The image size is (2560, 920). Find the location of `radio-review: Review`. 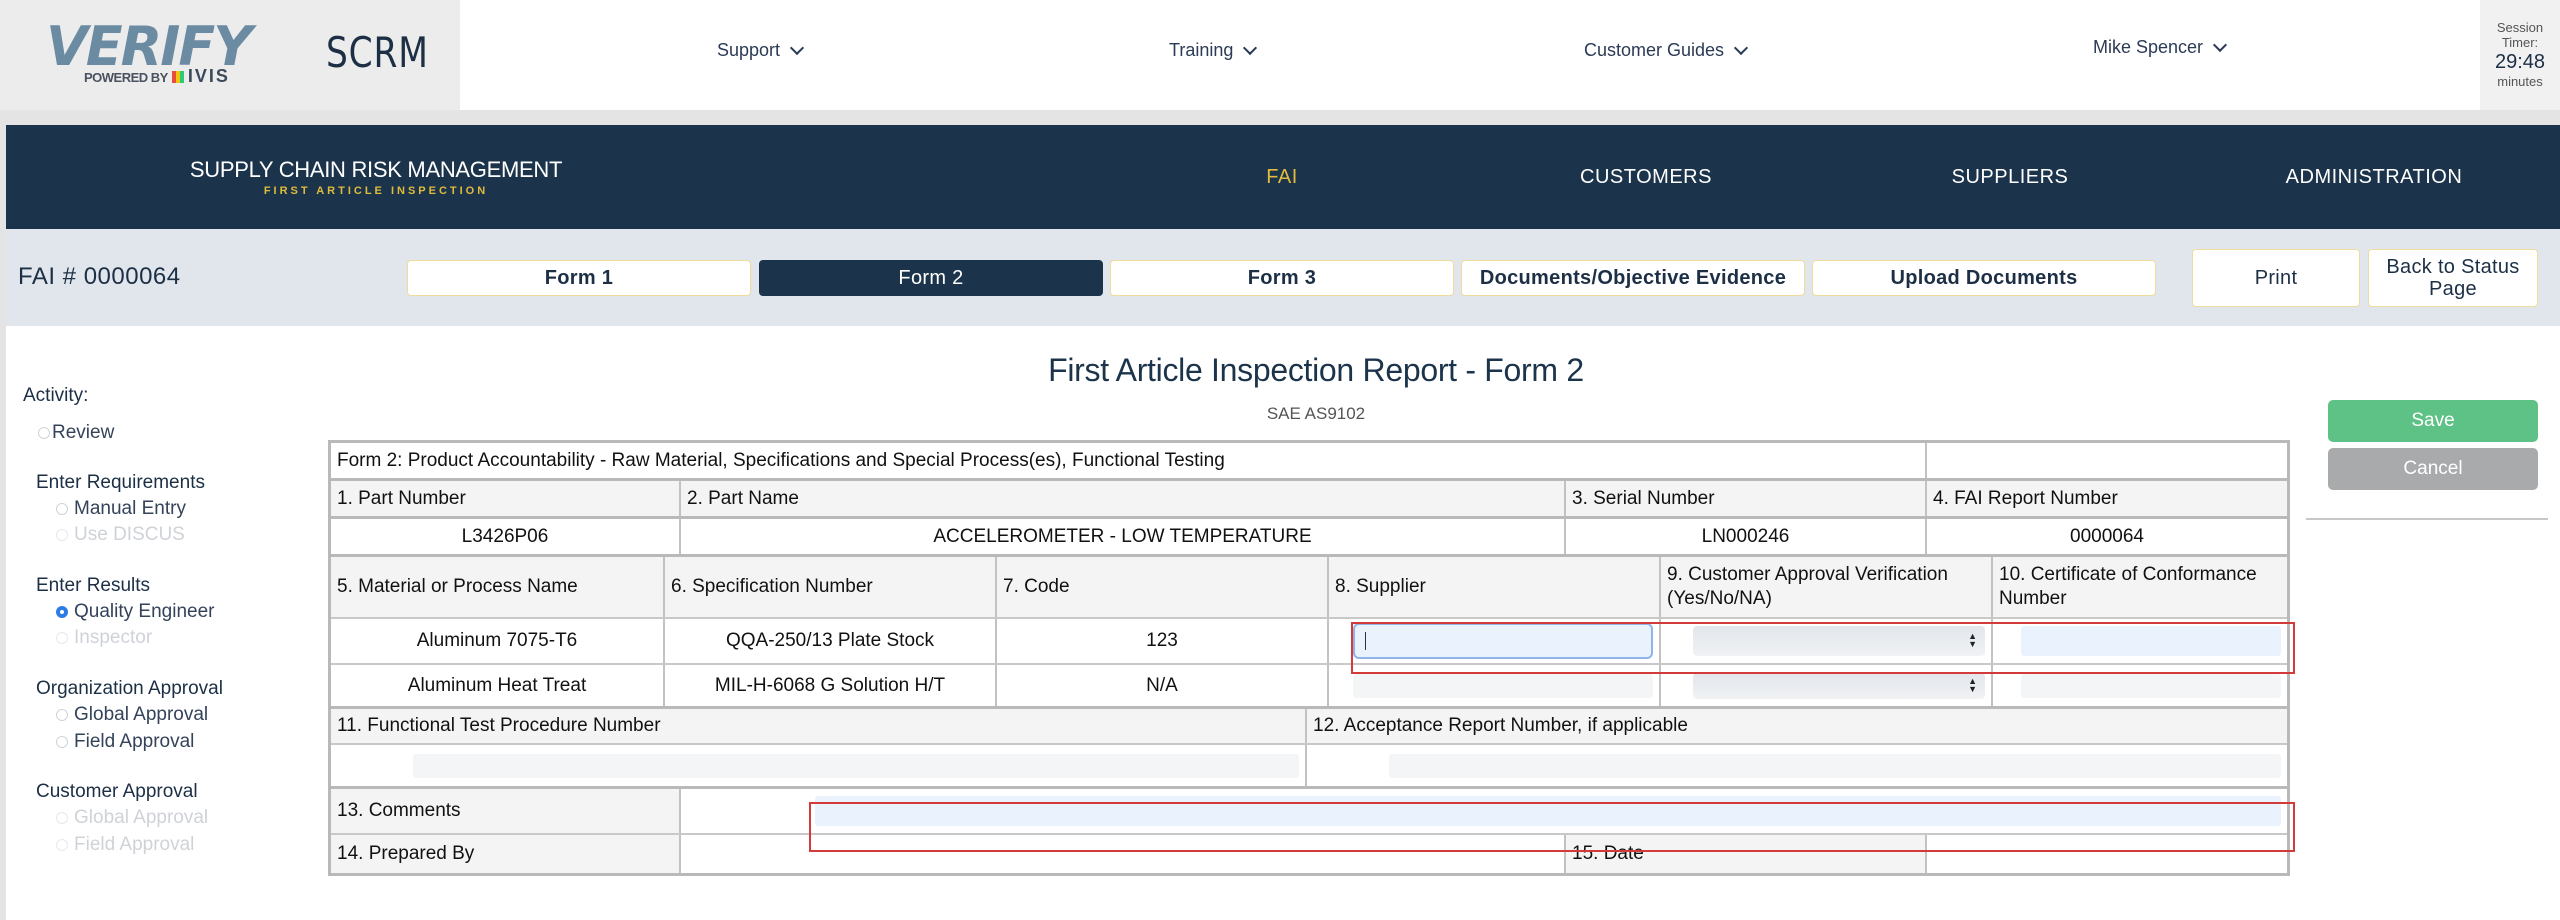

radio-review: Review is located at coordinates (76, 433).